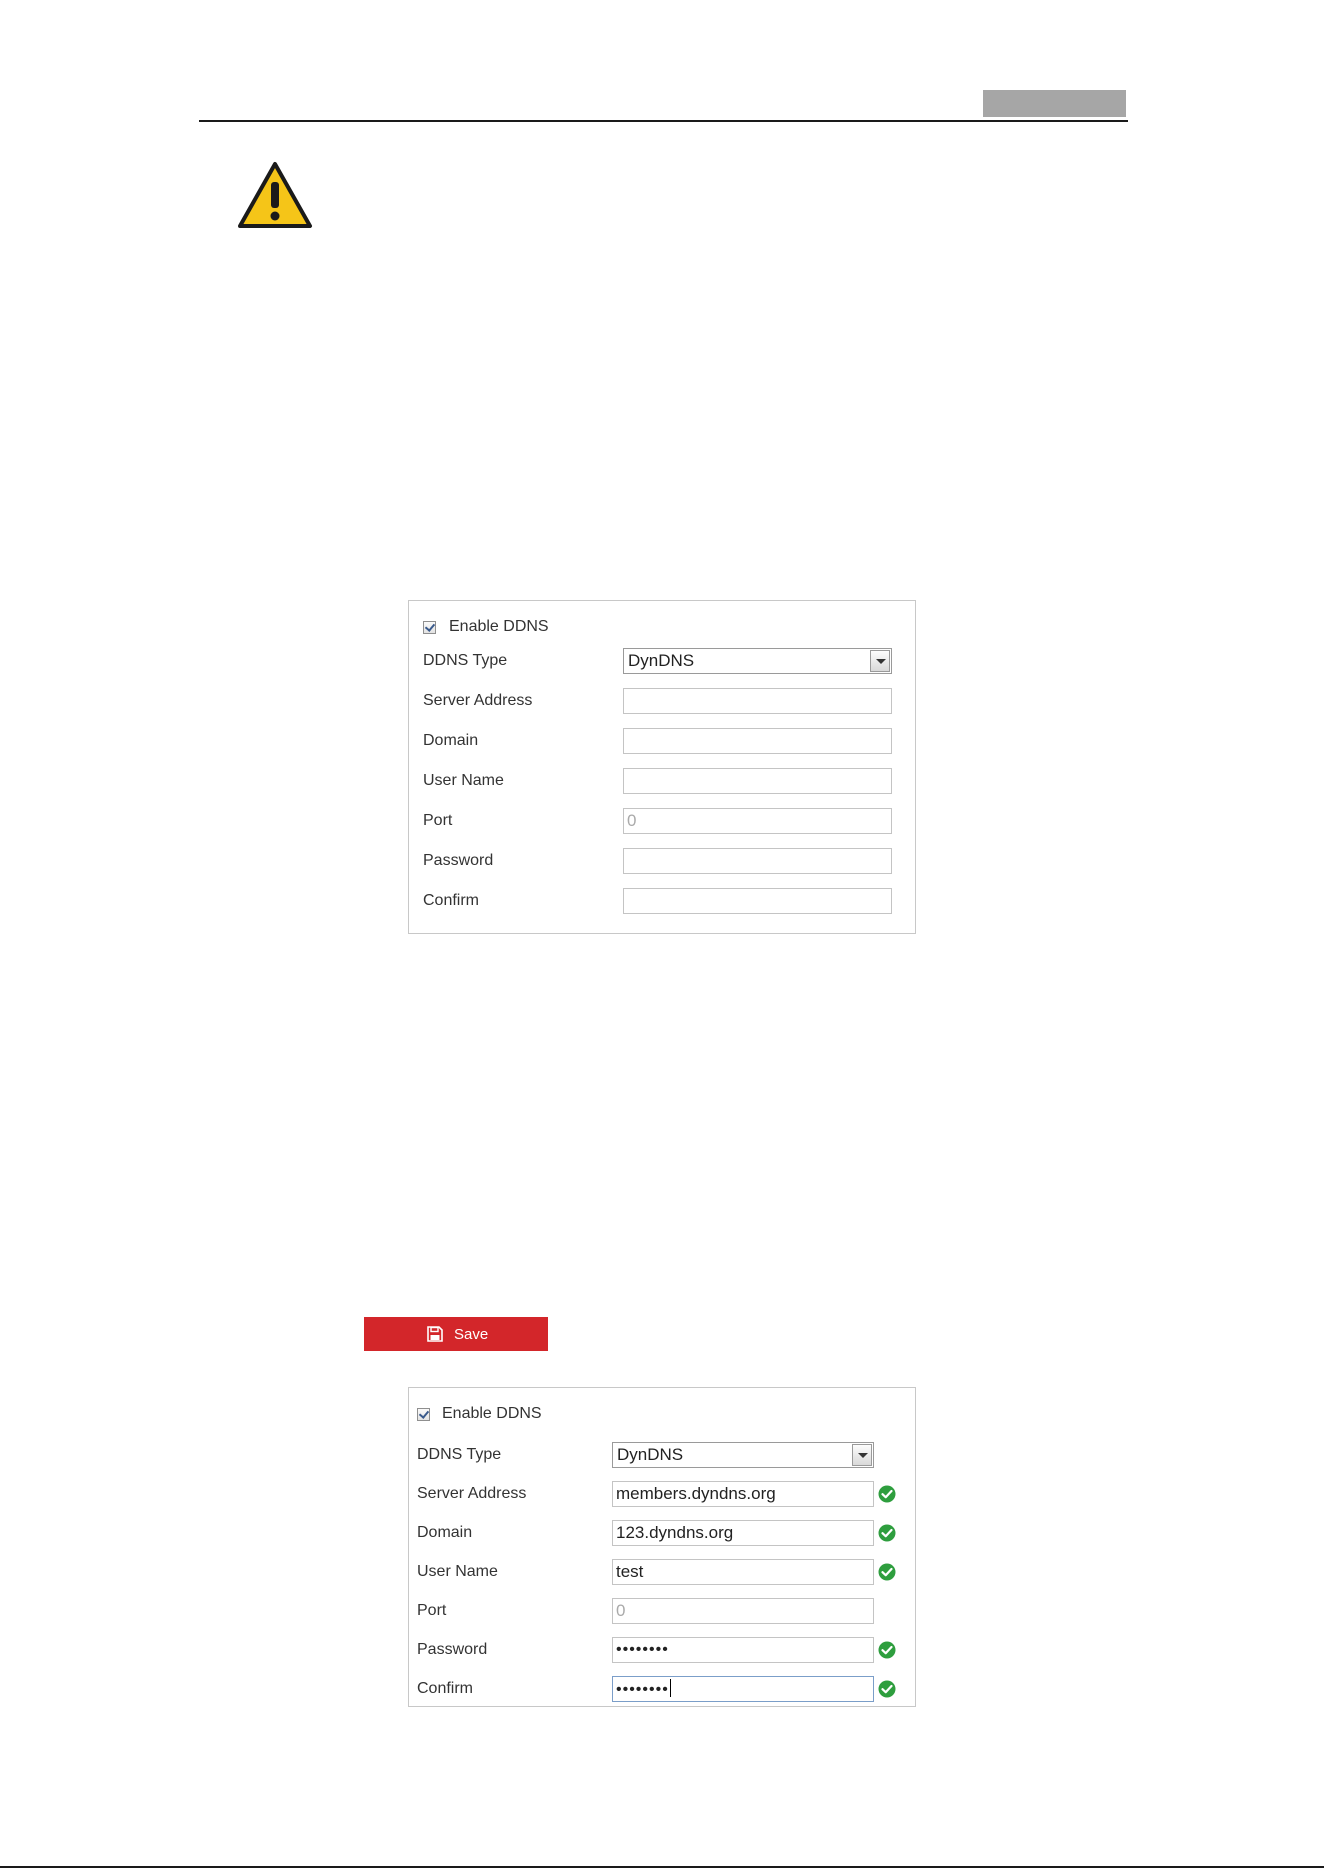 The width and height of the screenshot is (1324, 1872). I want to click on domain-input, so click(757, 741).